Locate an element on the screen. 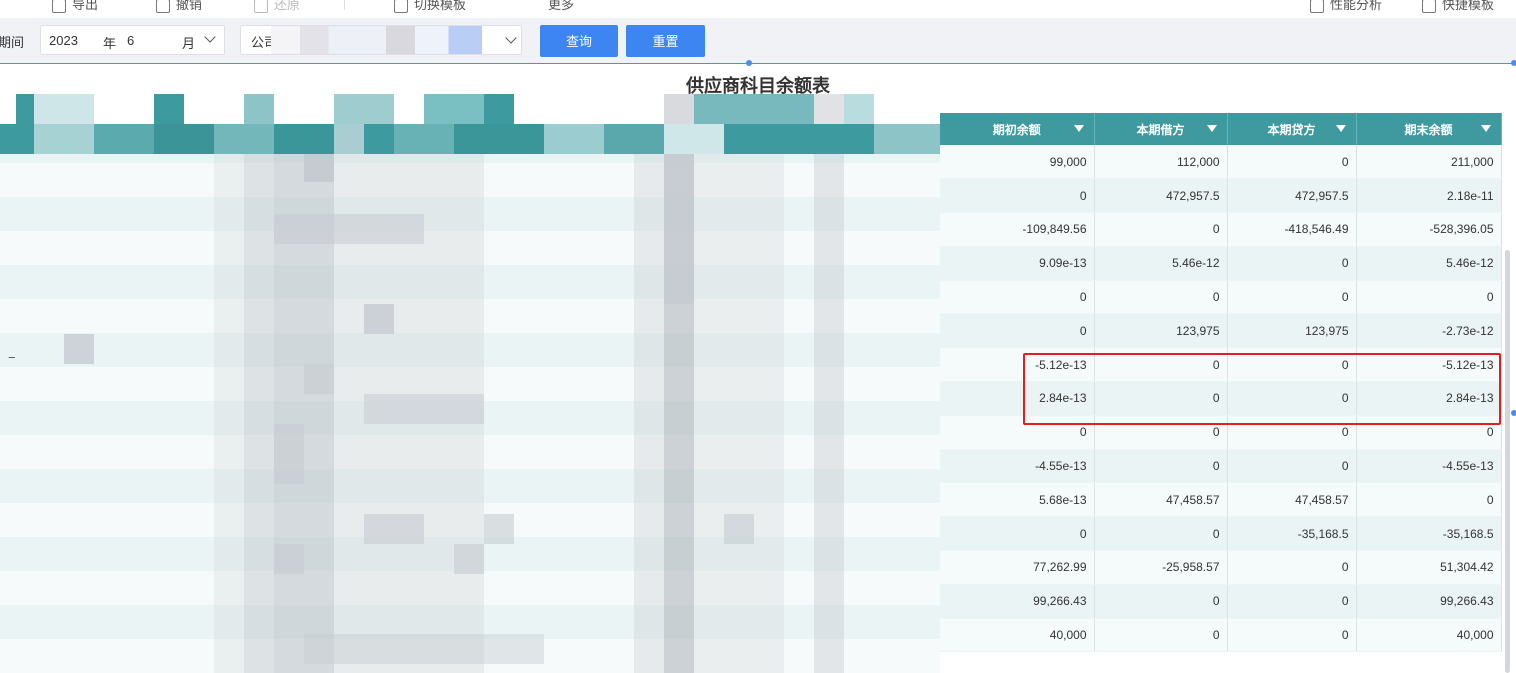 The width and height of the screenshot is (1516, 673). table-cell: 2.18e-11 is located at coordinates (1429, 196).